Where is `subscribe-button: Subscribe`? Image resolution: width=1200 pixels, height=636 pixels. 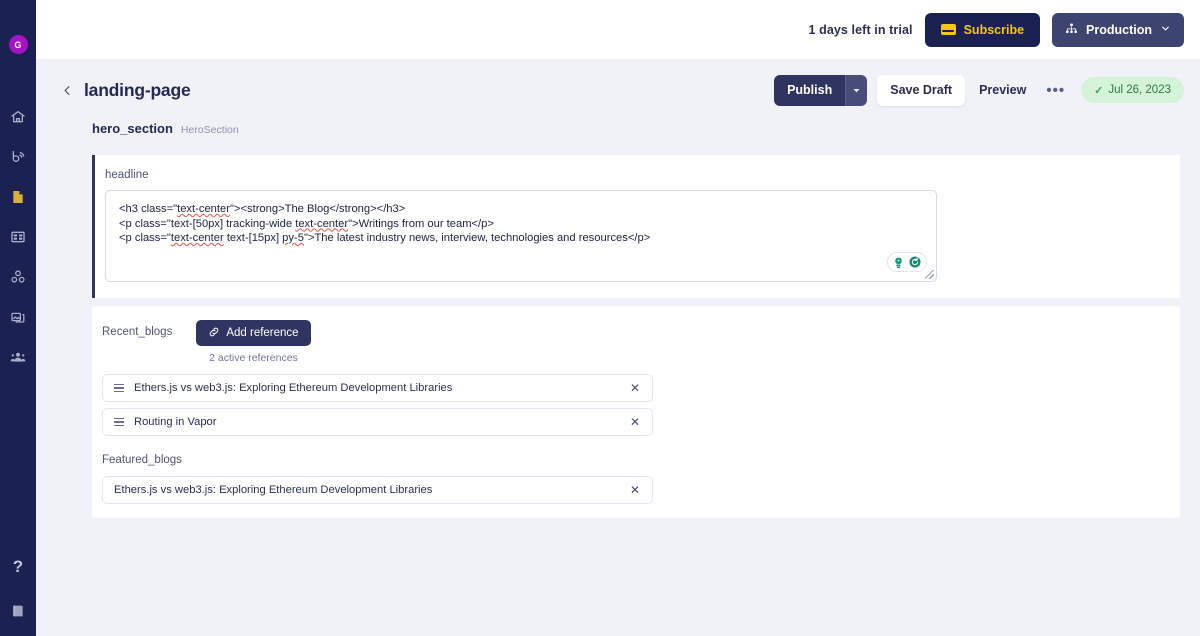 subscribe-button: Subscribe is located at coordinates (982, 29).